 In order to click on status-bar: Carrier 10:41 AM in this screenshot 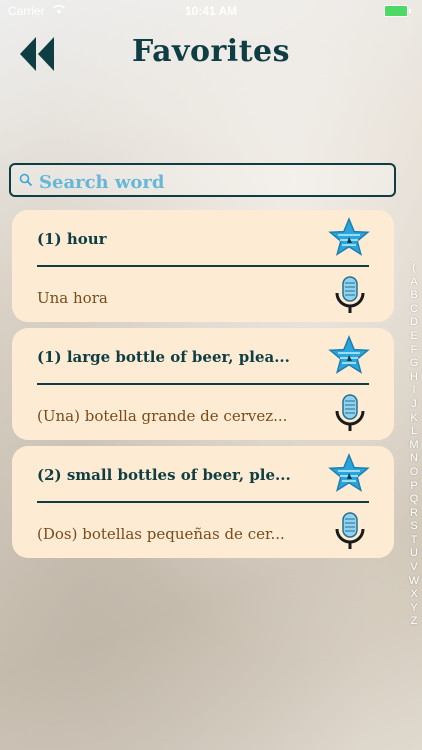, I will do `click(211, 11)`.